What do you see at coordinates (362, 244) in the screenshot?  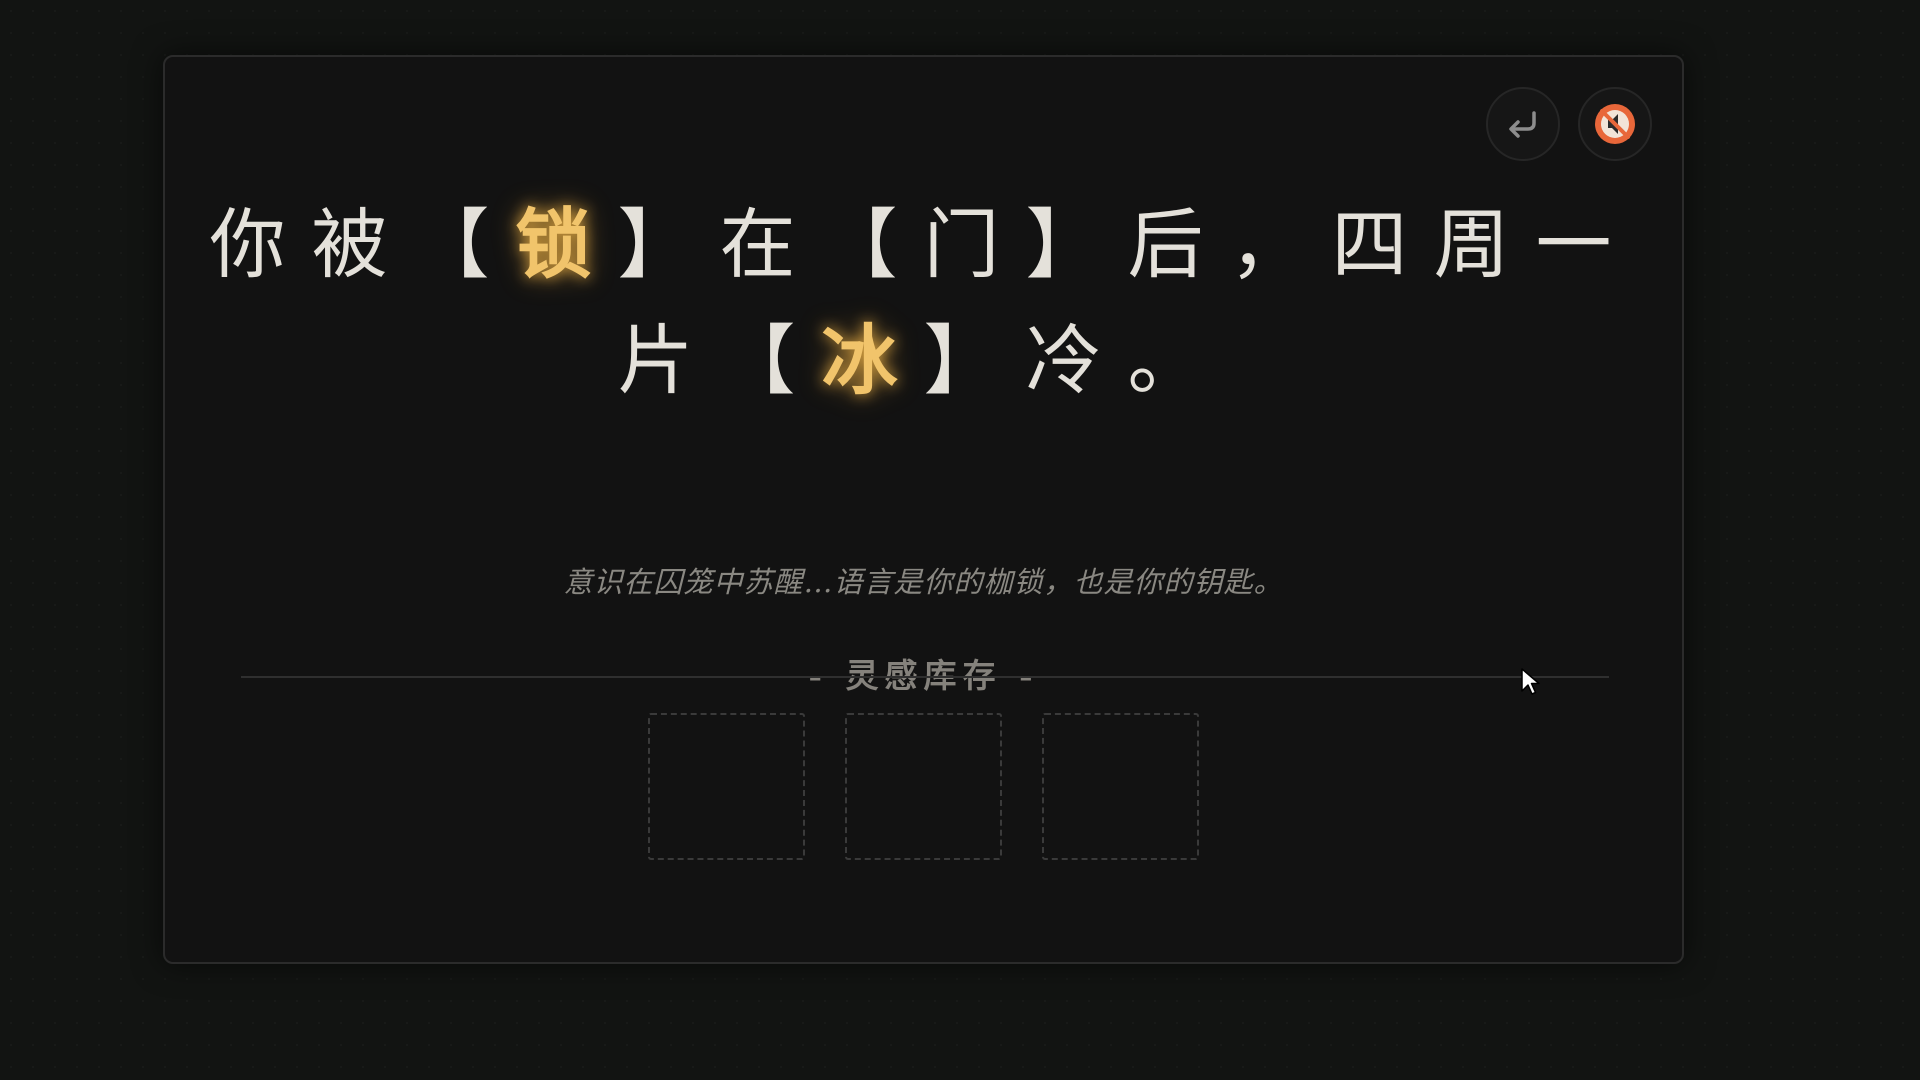 I see `sentence-text: 你被【` at bounding box center [362, 244].